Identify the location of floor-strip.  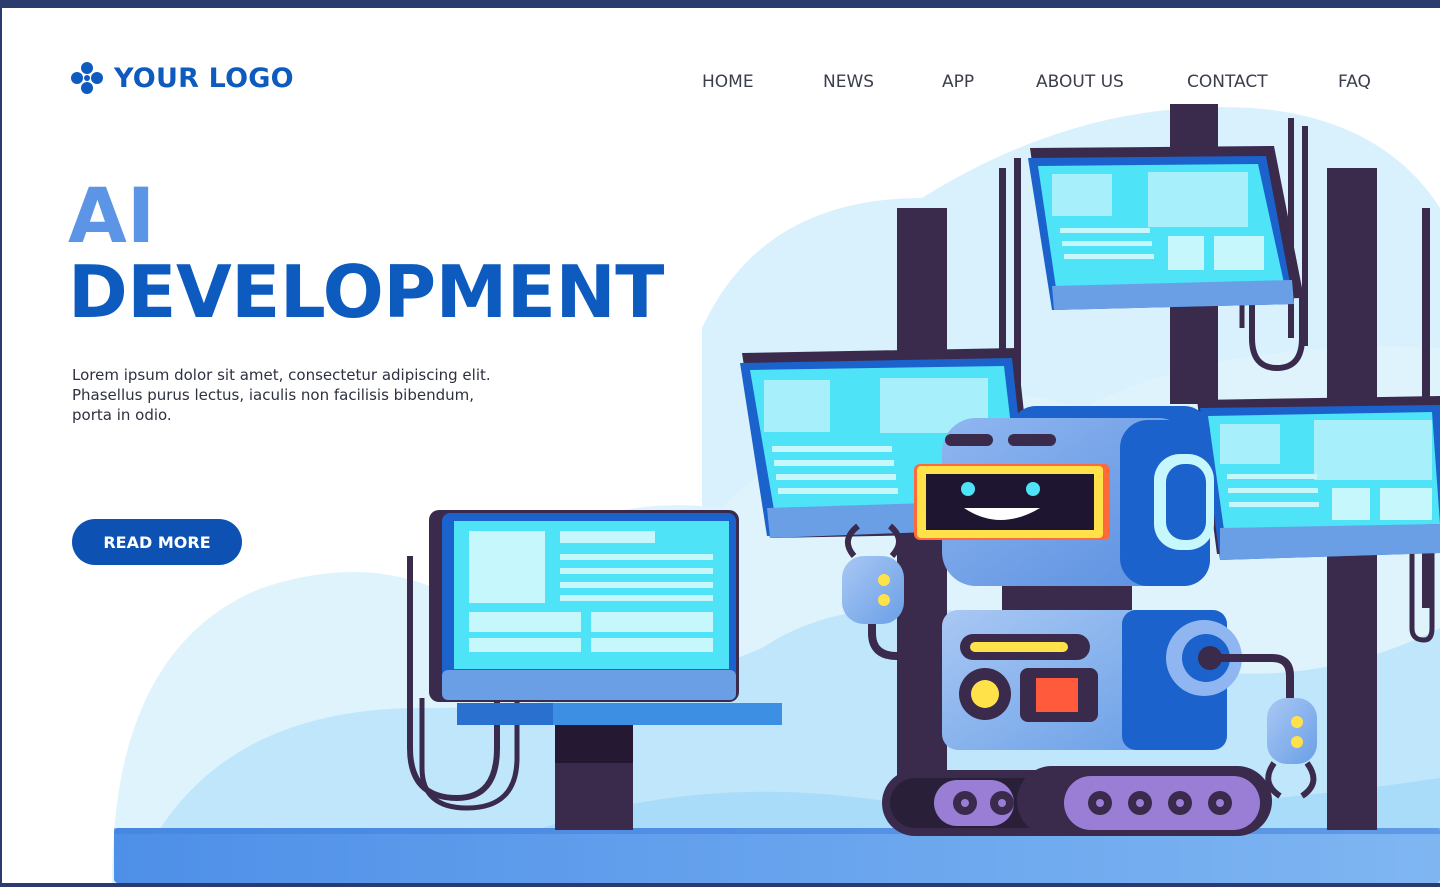
(777, 855).